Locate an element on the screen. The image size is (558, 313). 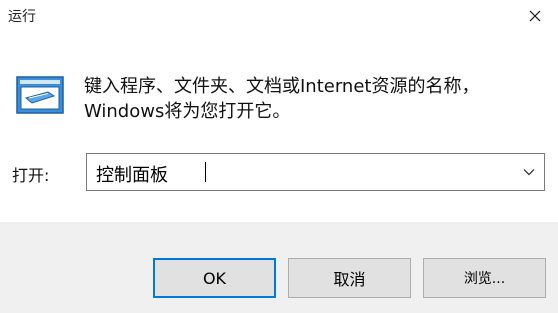
chevron-down-icon is located at coordinates (529, 172).